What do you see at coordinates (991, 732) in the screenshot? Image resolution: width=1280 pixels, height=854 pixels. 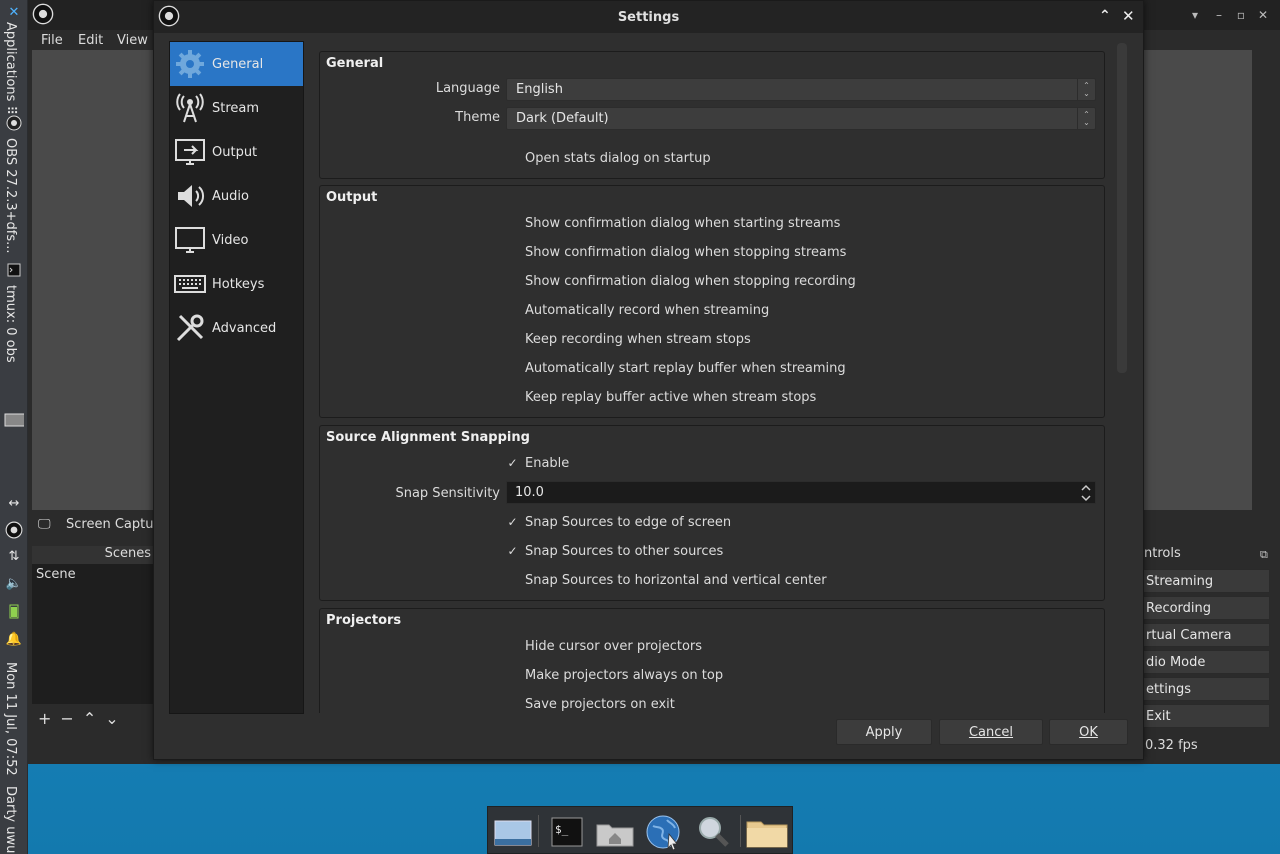 I see `cancel-button: Cancel` at bounding box center [991, 732].